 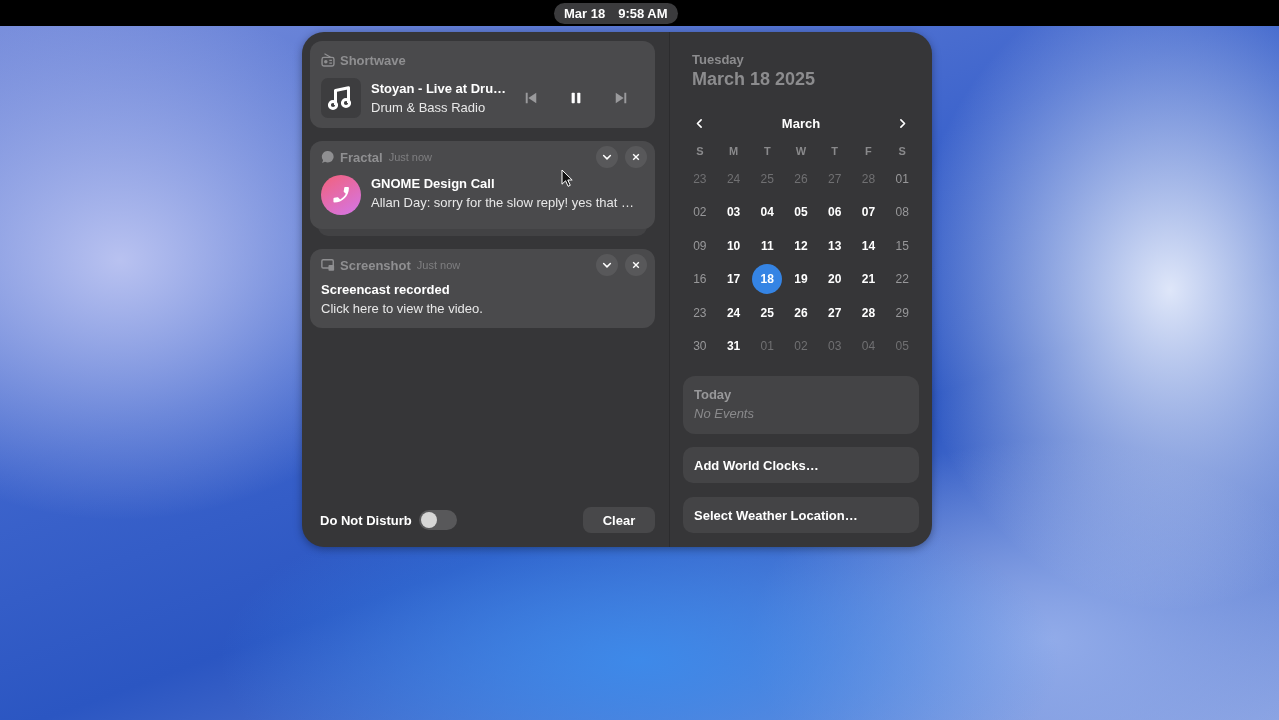 I want to click on calendar-day: 28, so click(x=868, y=312).